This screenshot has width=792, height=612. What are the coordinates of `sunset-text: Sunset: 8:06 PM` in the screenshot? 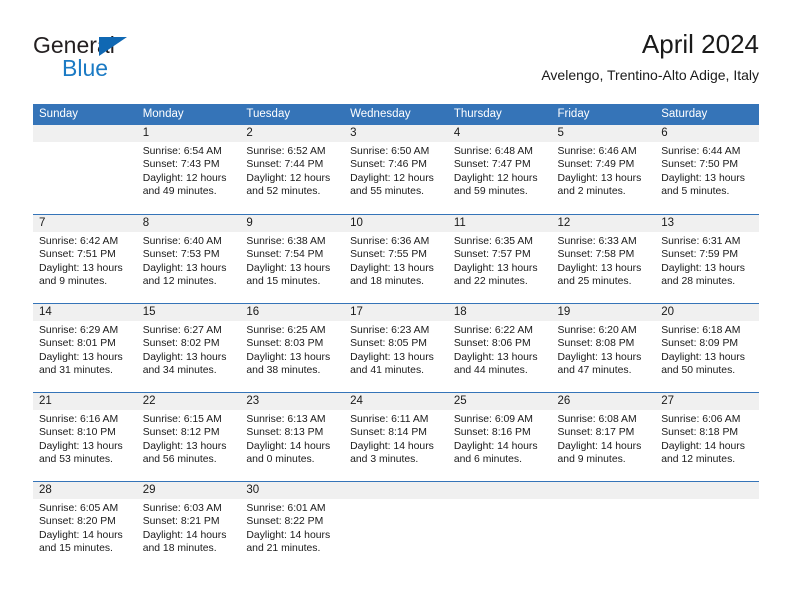 It's located at (492, 344).